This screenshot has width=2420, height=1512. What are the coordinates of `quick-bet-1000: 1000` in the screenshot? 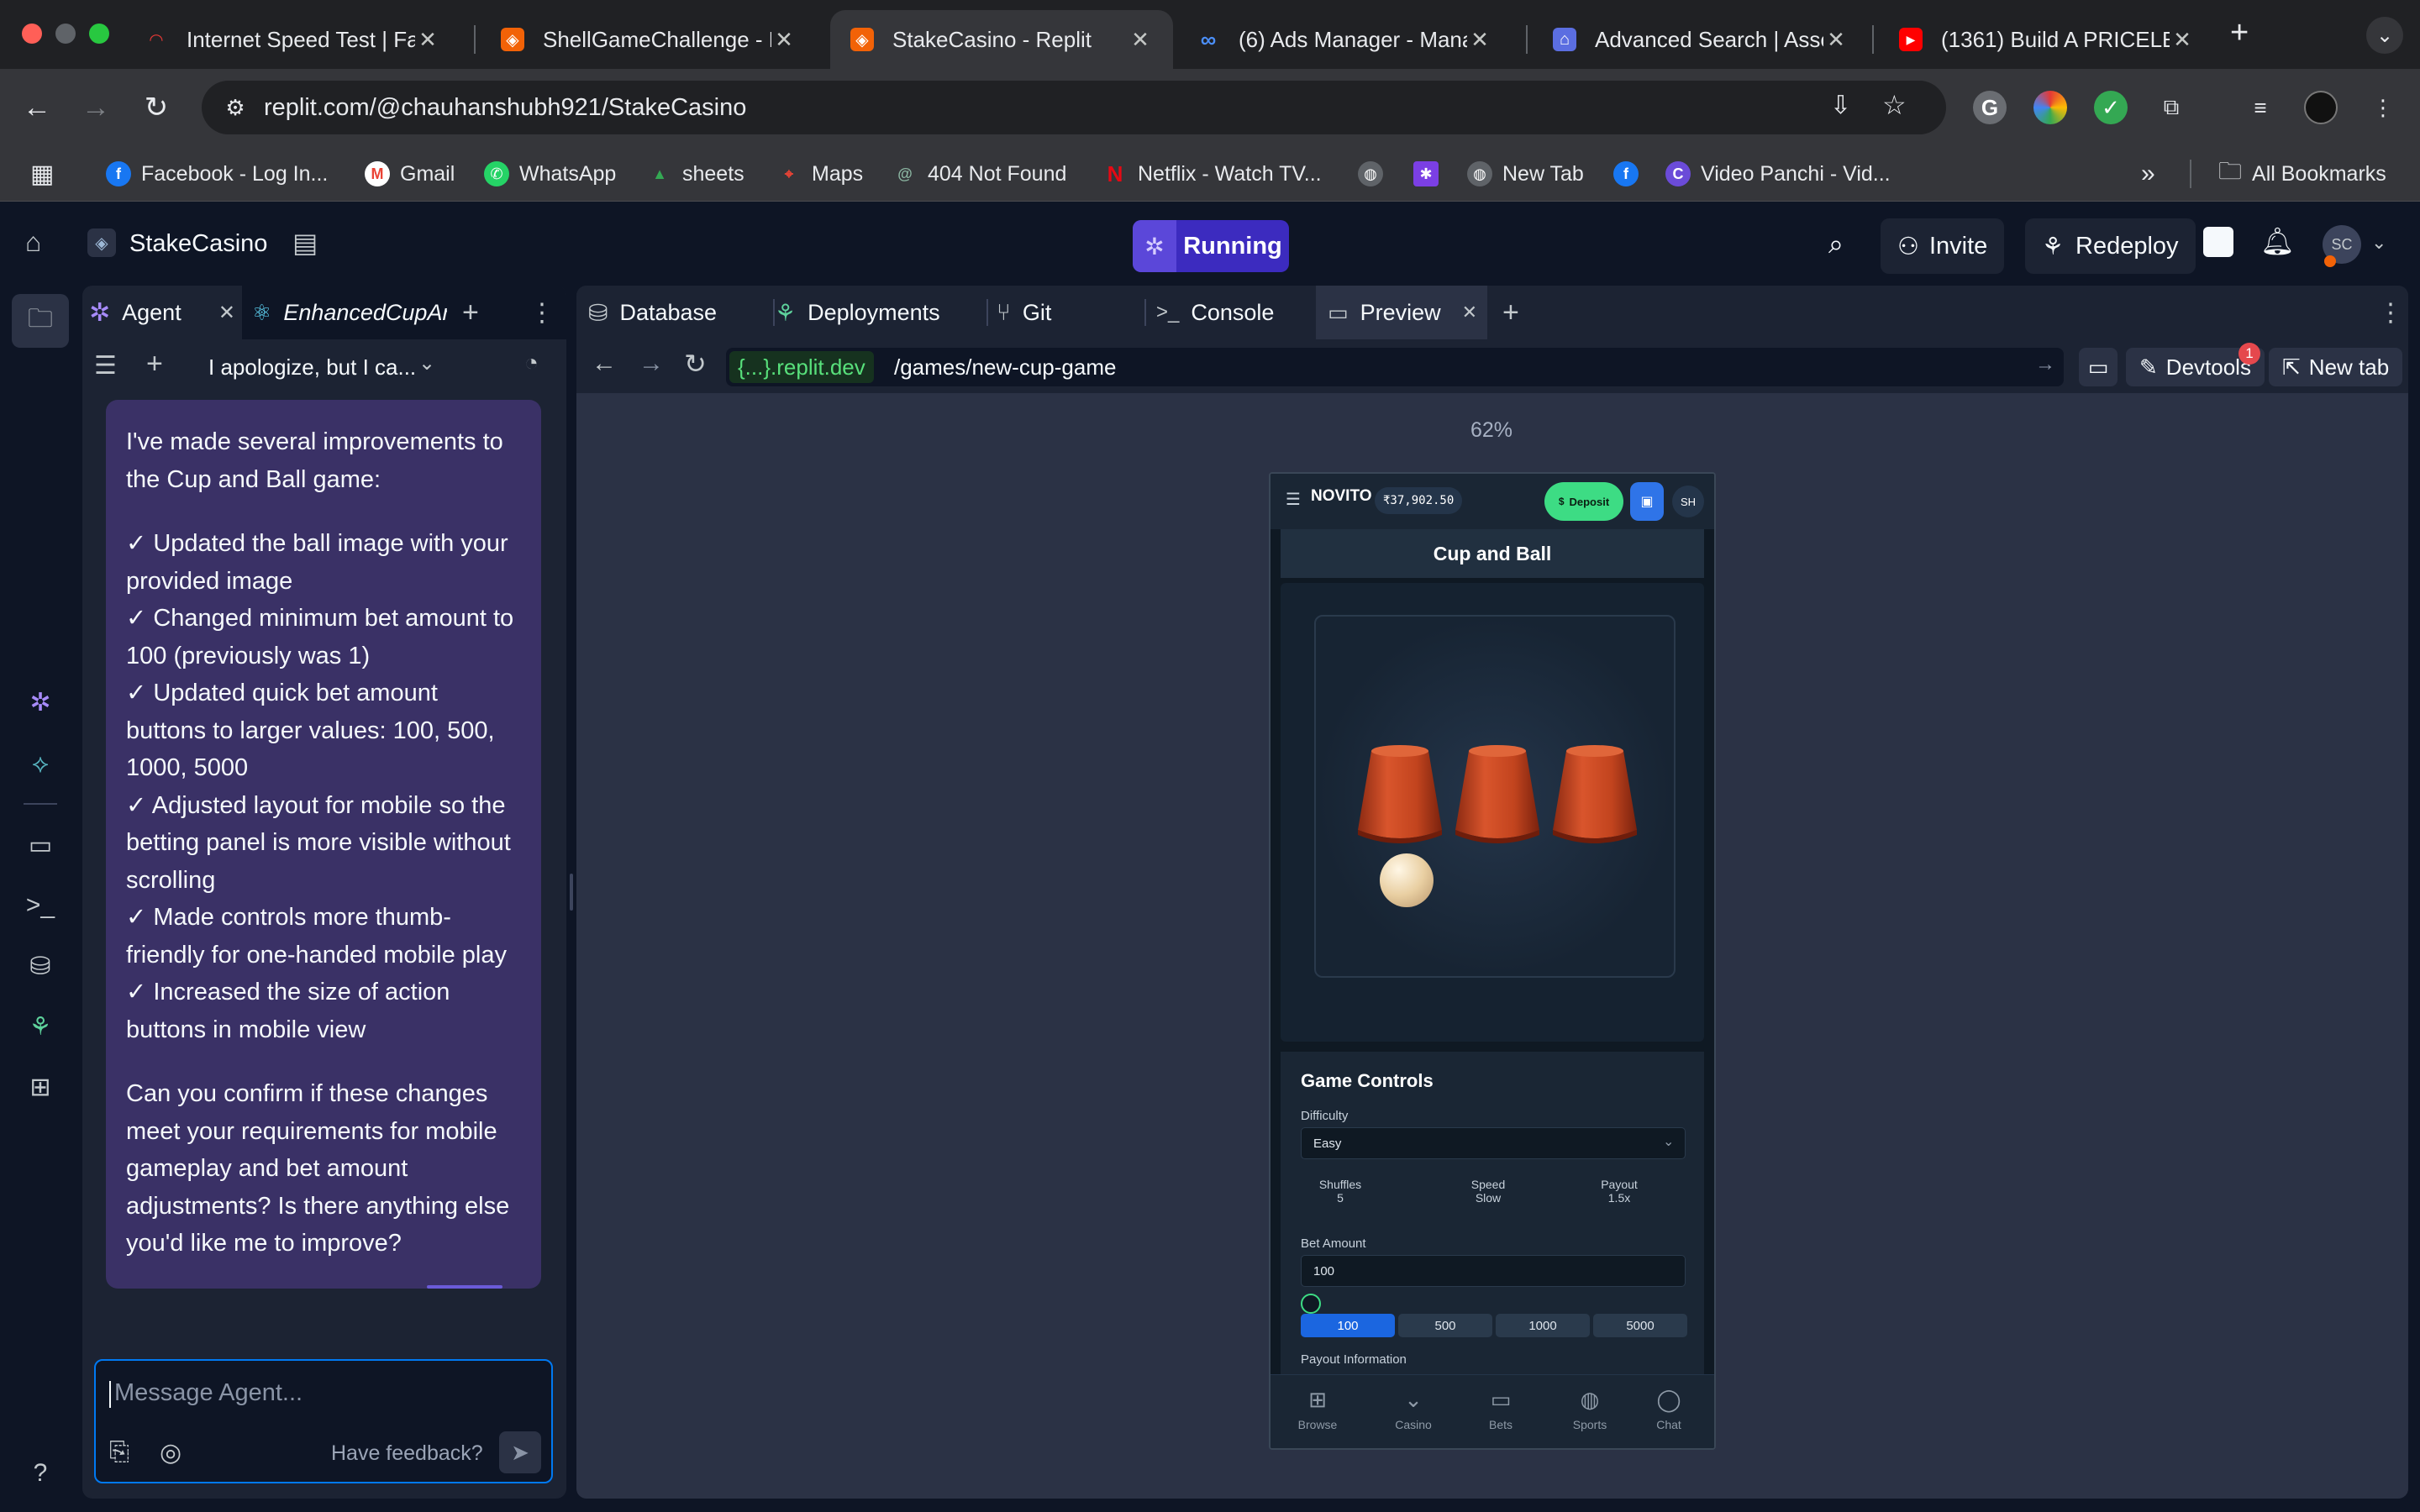 It's located at (1543, 1325).